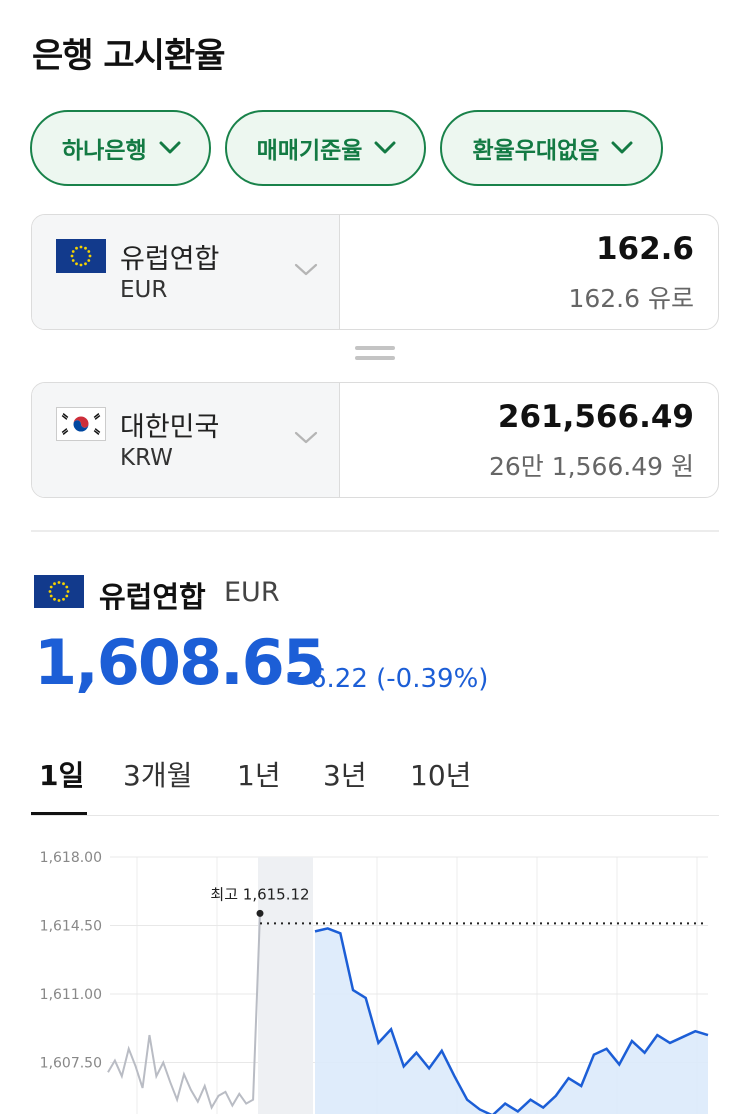  Describe the element at coordinates (71, 858) in the screenshot. I see `y-tick-label: 1,618.00` at that location.